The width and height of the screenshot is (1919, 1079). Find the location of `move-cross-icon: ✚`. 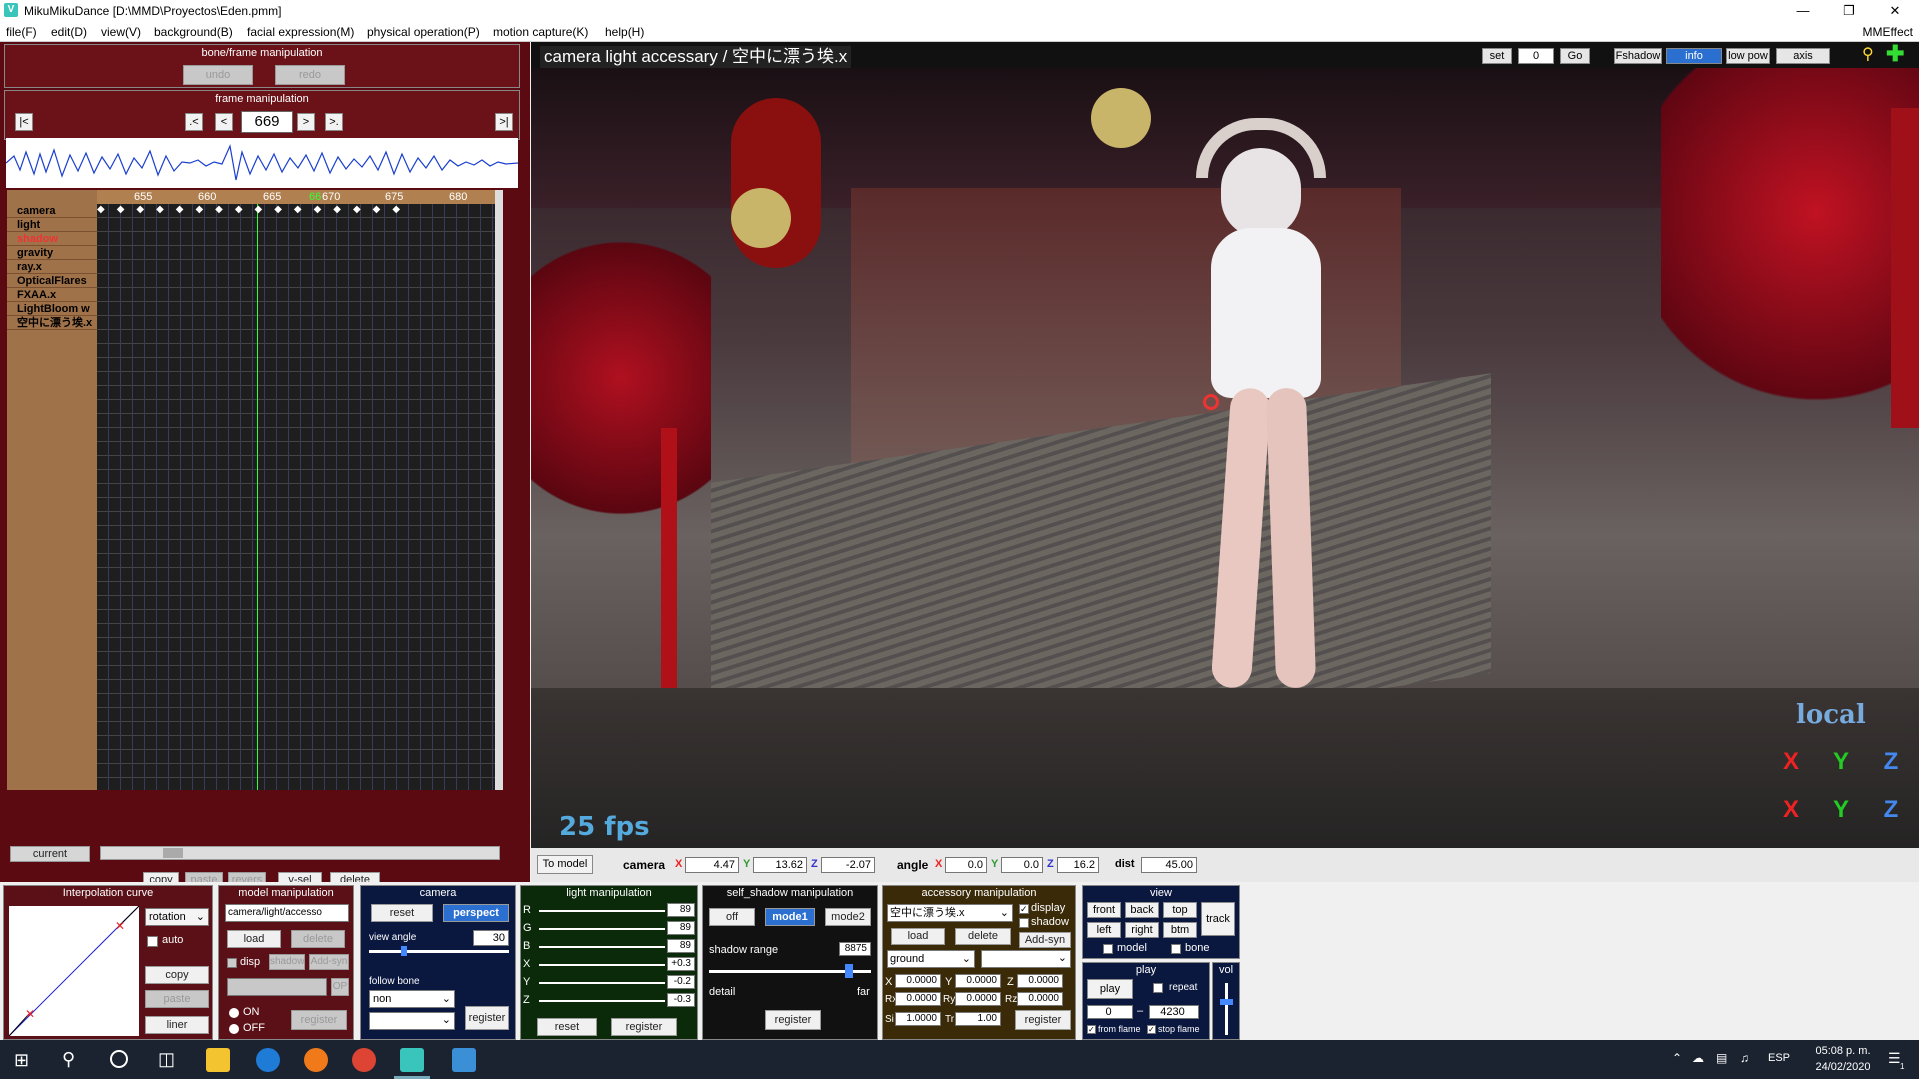

move-cross-icon: ✚ is located at coordinates (1897, 54).